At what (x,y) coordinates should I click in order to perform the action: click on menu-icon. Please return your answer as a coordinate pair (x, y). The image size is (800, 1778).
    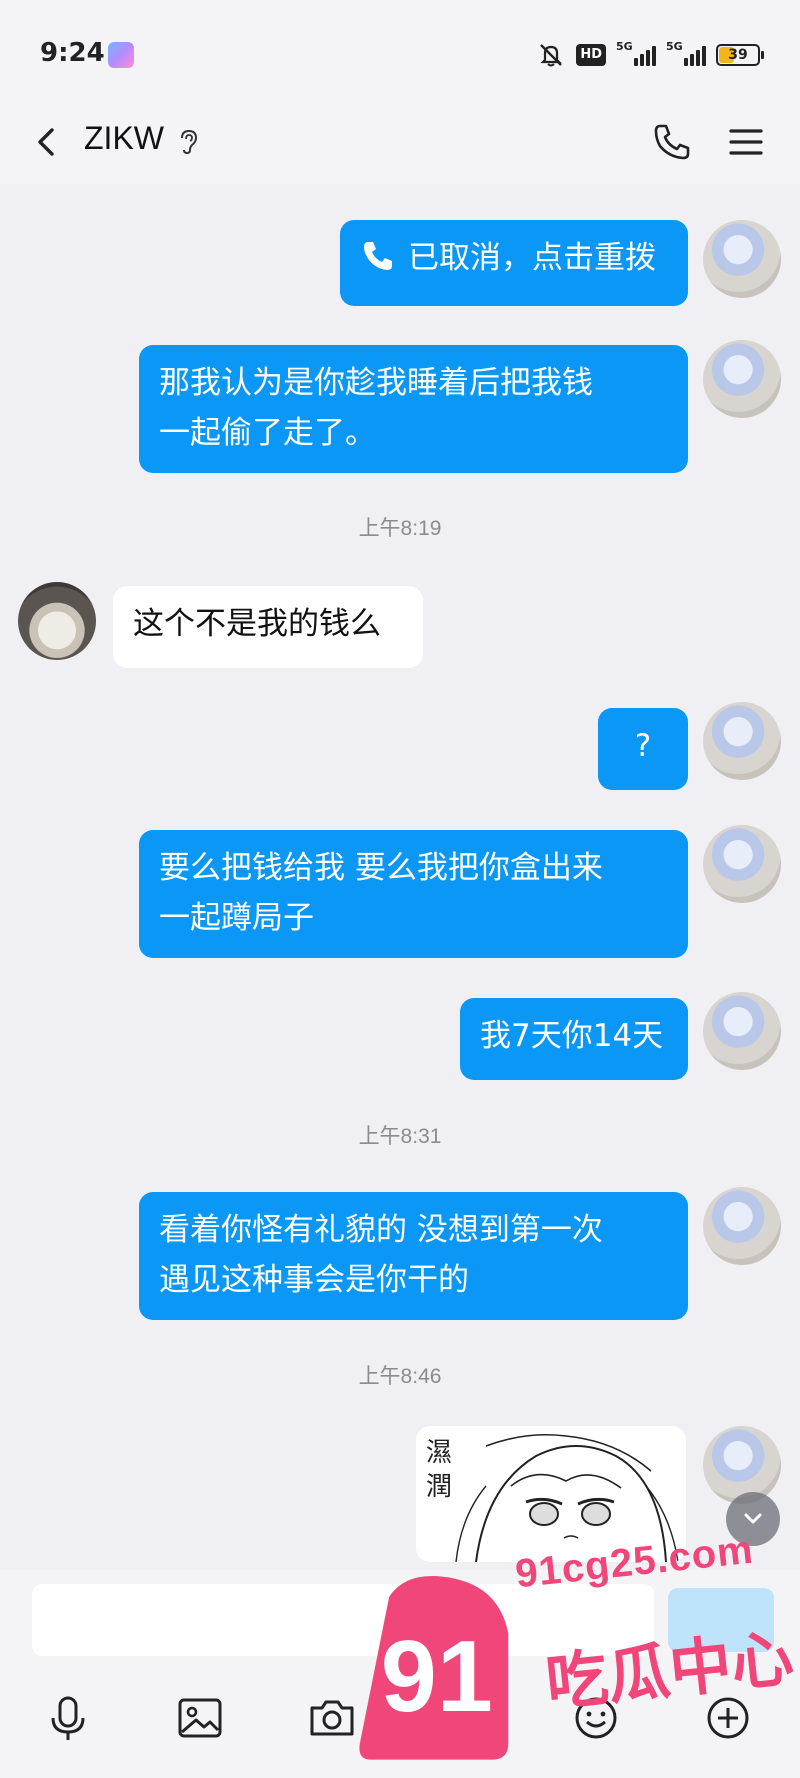
    Looking at the image, I should click on (746, 142).